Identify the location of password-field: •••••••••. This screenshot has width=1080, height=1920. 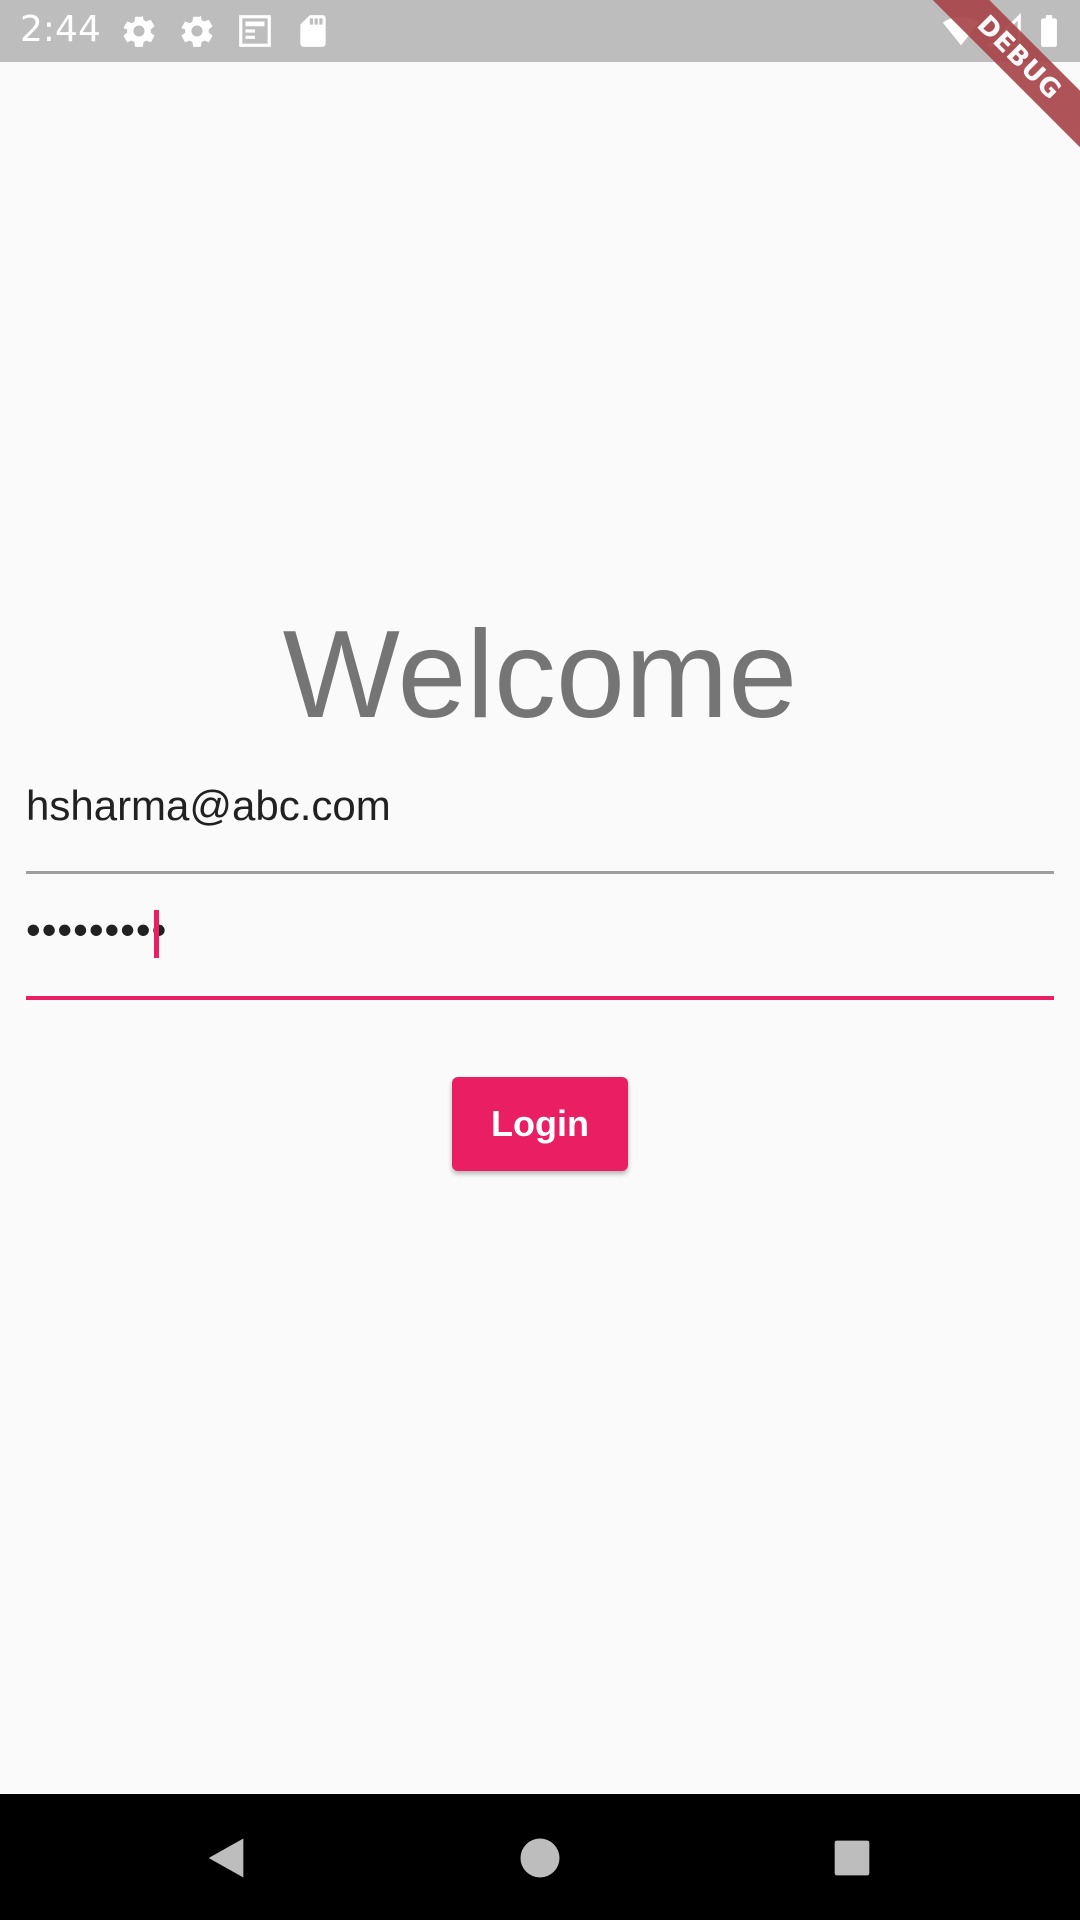
(540, 948).